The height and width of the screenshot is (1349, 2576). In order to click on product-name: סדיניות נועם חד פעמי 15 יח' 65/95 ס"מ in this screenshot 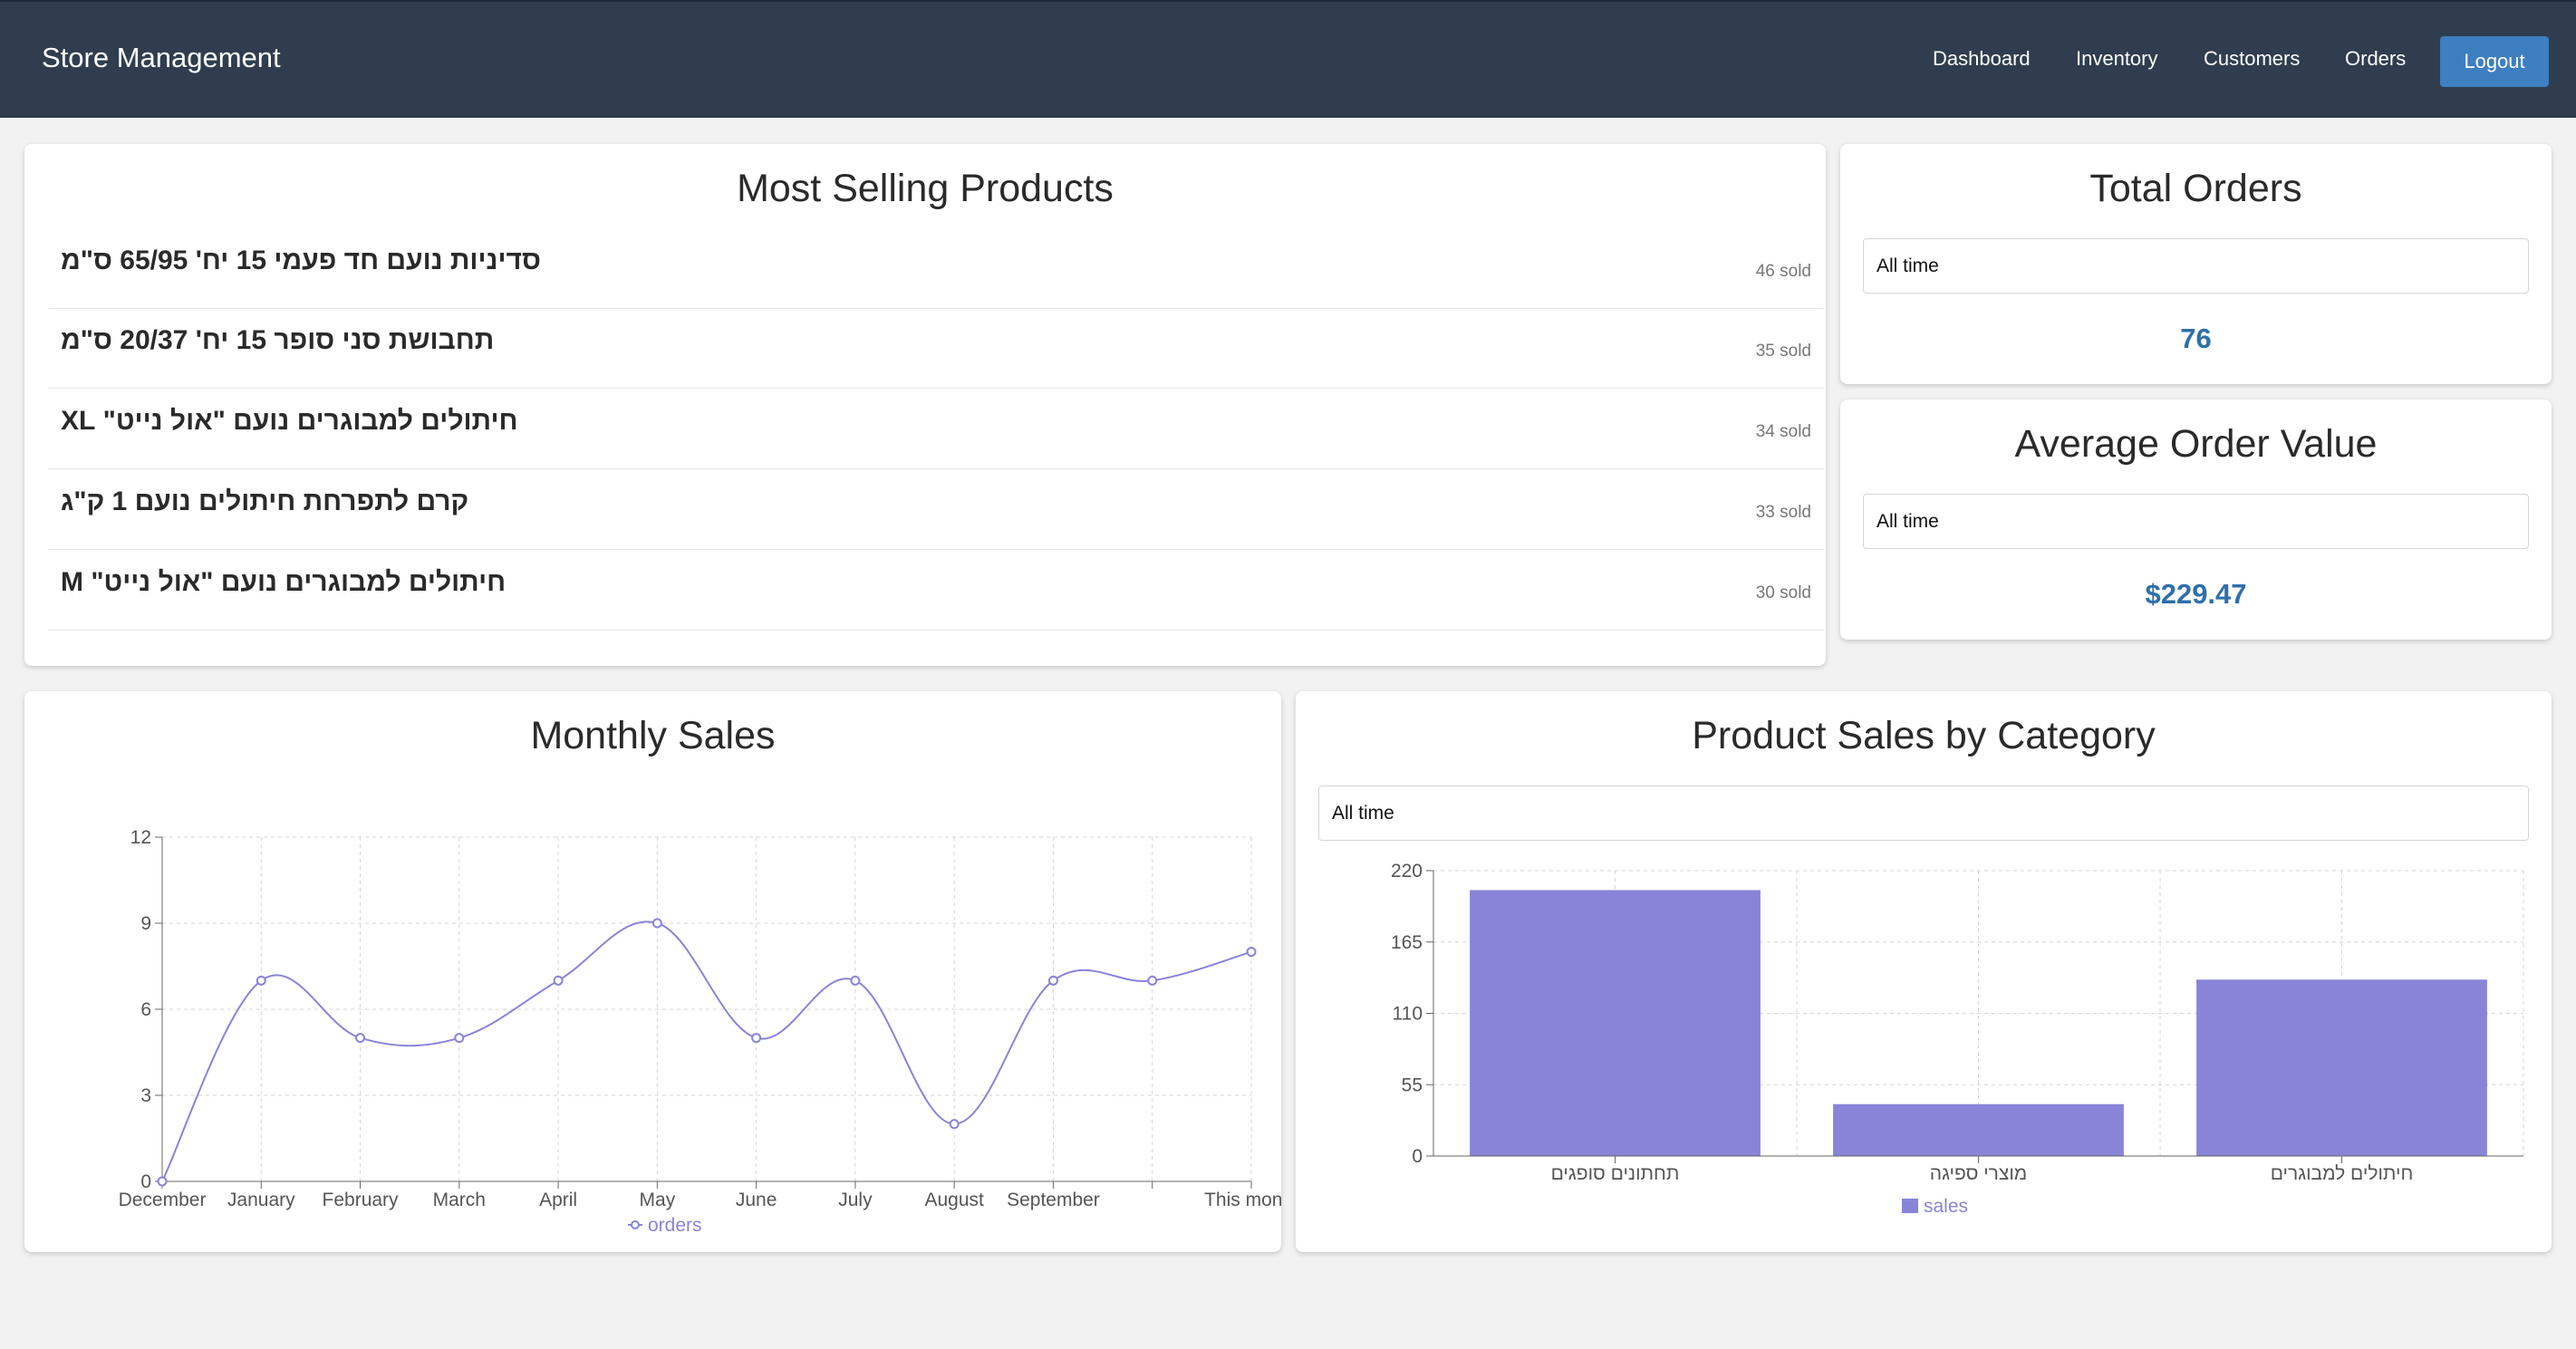, I will do `click(301, 260)`.